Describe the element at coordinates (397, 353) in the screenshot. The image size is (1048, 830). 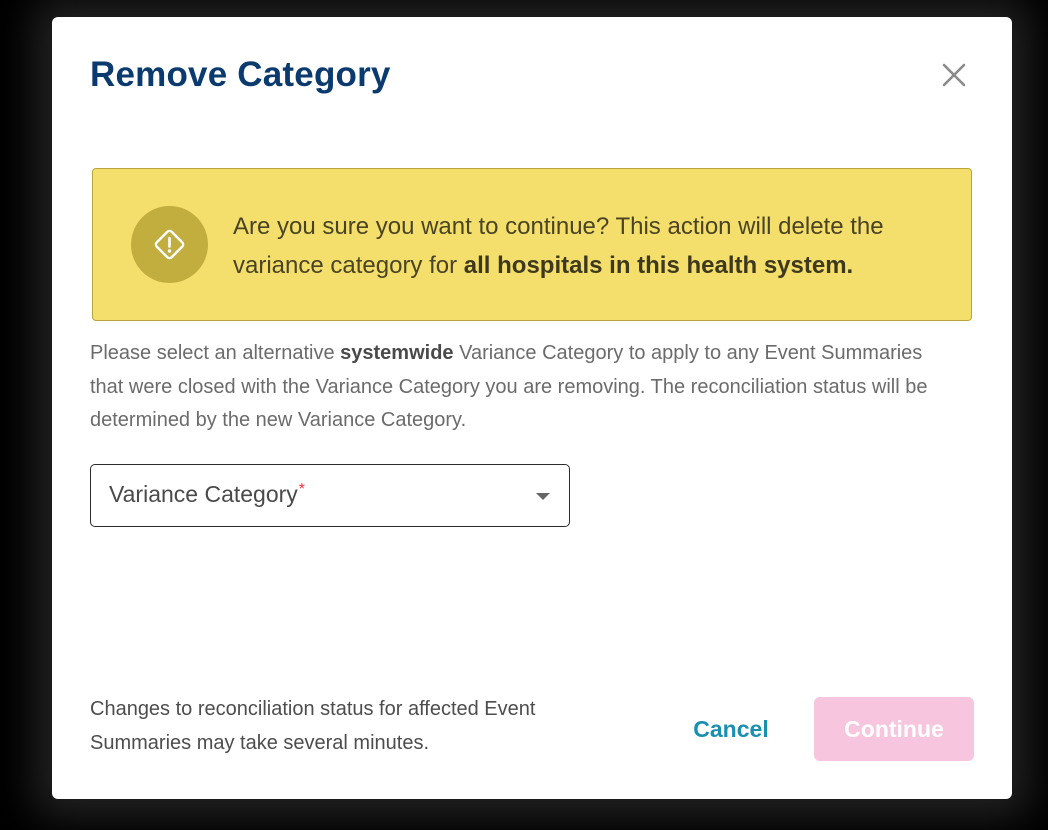
I see `instruction-emphasis: systemwide` at that location.